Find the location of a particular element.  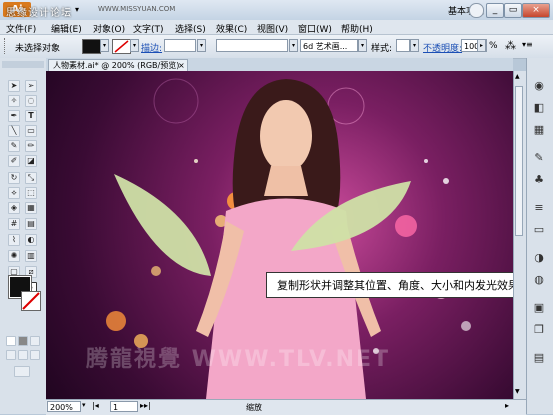

lasso-tool-icon: ◌ is located at coordinates (31, 101).